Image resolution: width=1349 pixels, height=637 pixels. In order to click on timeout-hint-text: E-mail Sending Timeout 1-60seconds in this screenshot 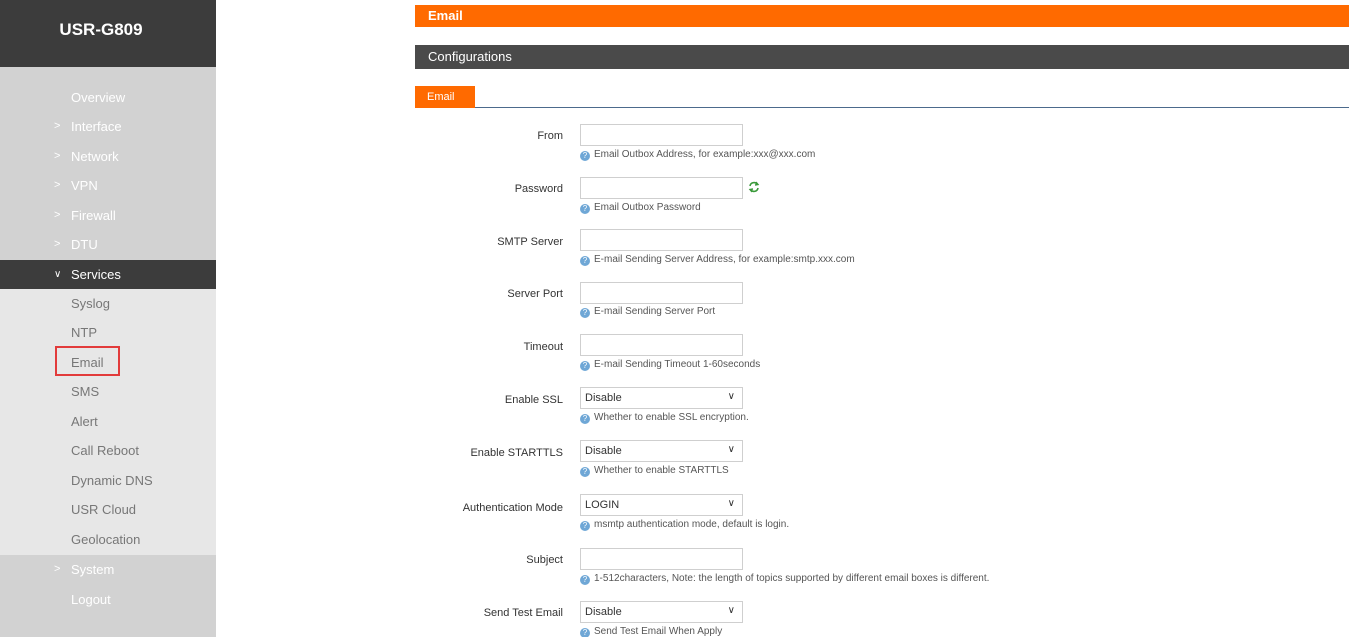, I will do `click(677, 364)`.